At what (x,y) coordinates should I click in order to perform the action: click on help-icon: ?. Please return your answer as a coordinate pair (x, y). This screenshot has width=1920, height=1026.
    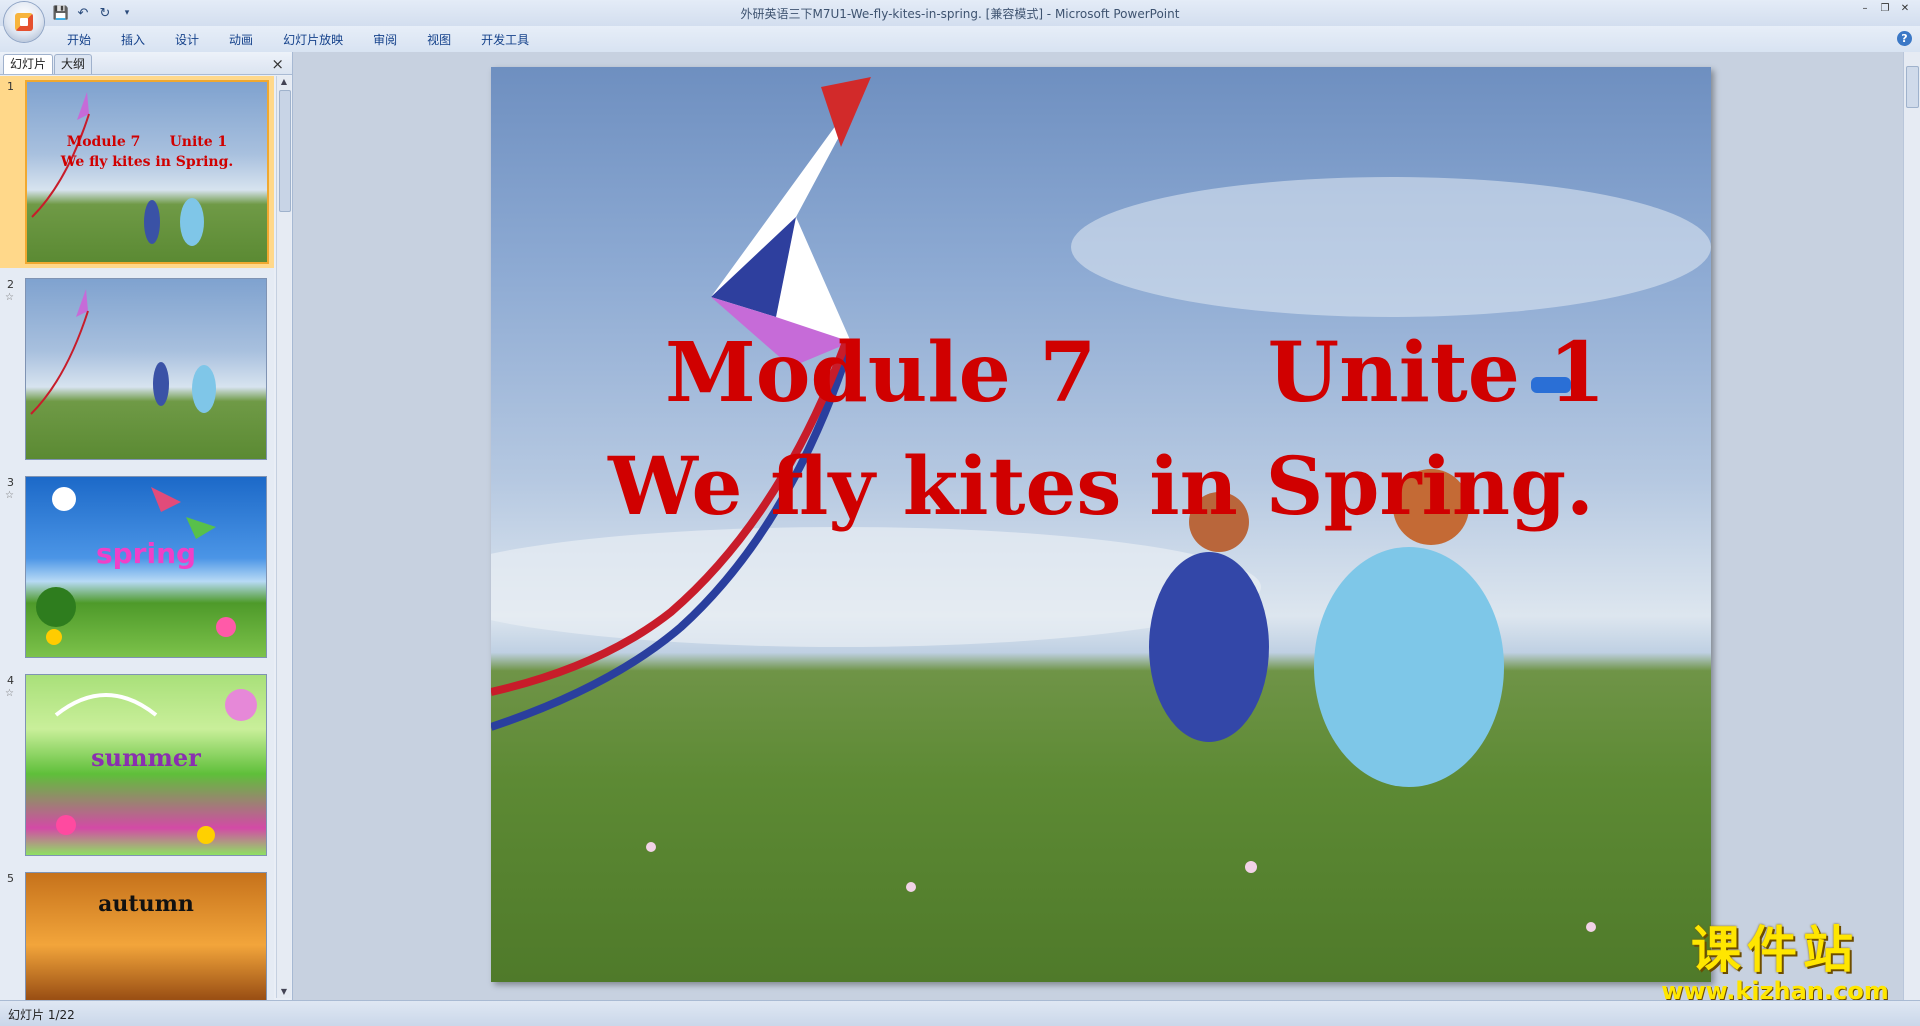
    Looking at the image, I should click on (1904, 38).